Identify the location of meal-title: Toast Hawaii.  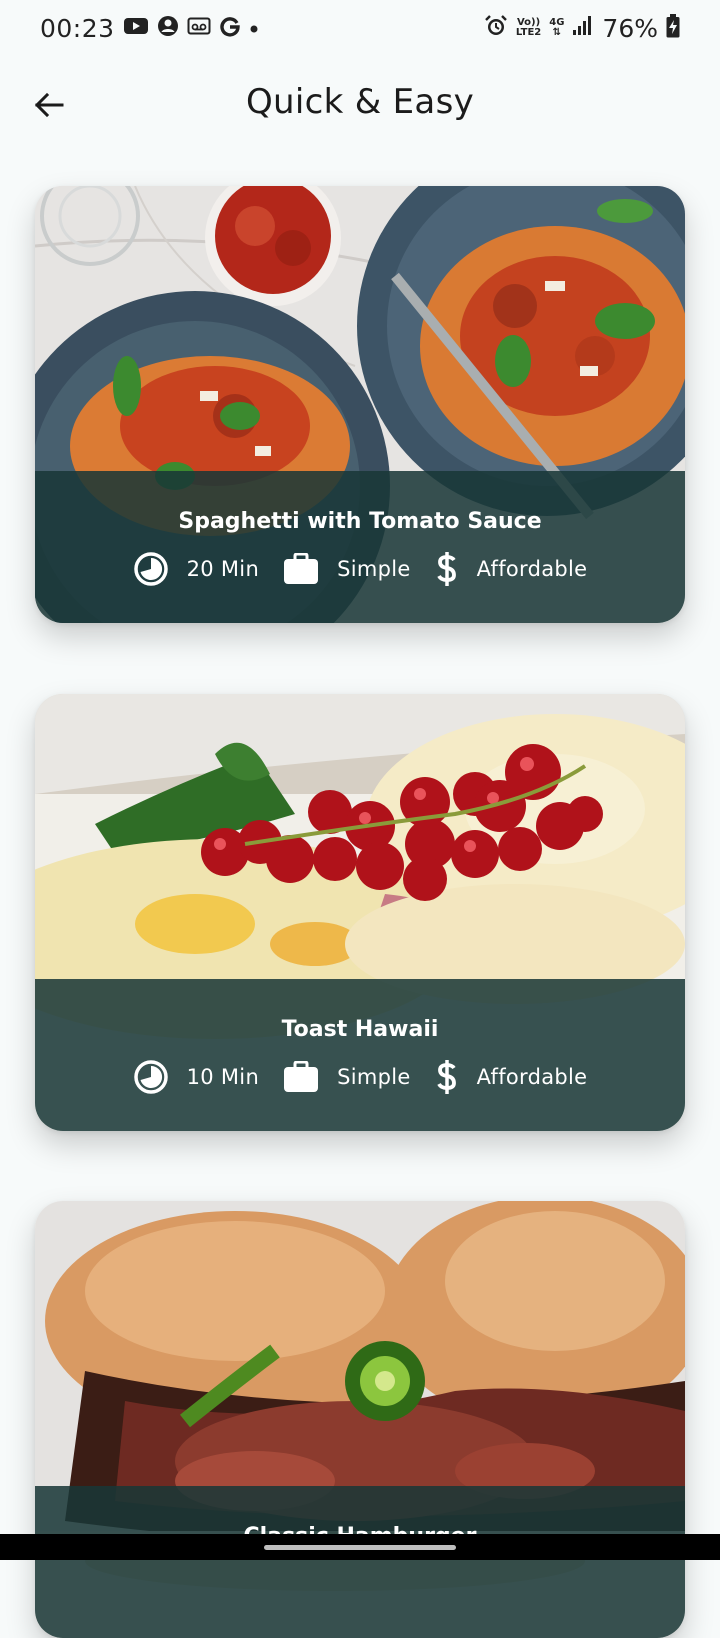
(360, 1029).